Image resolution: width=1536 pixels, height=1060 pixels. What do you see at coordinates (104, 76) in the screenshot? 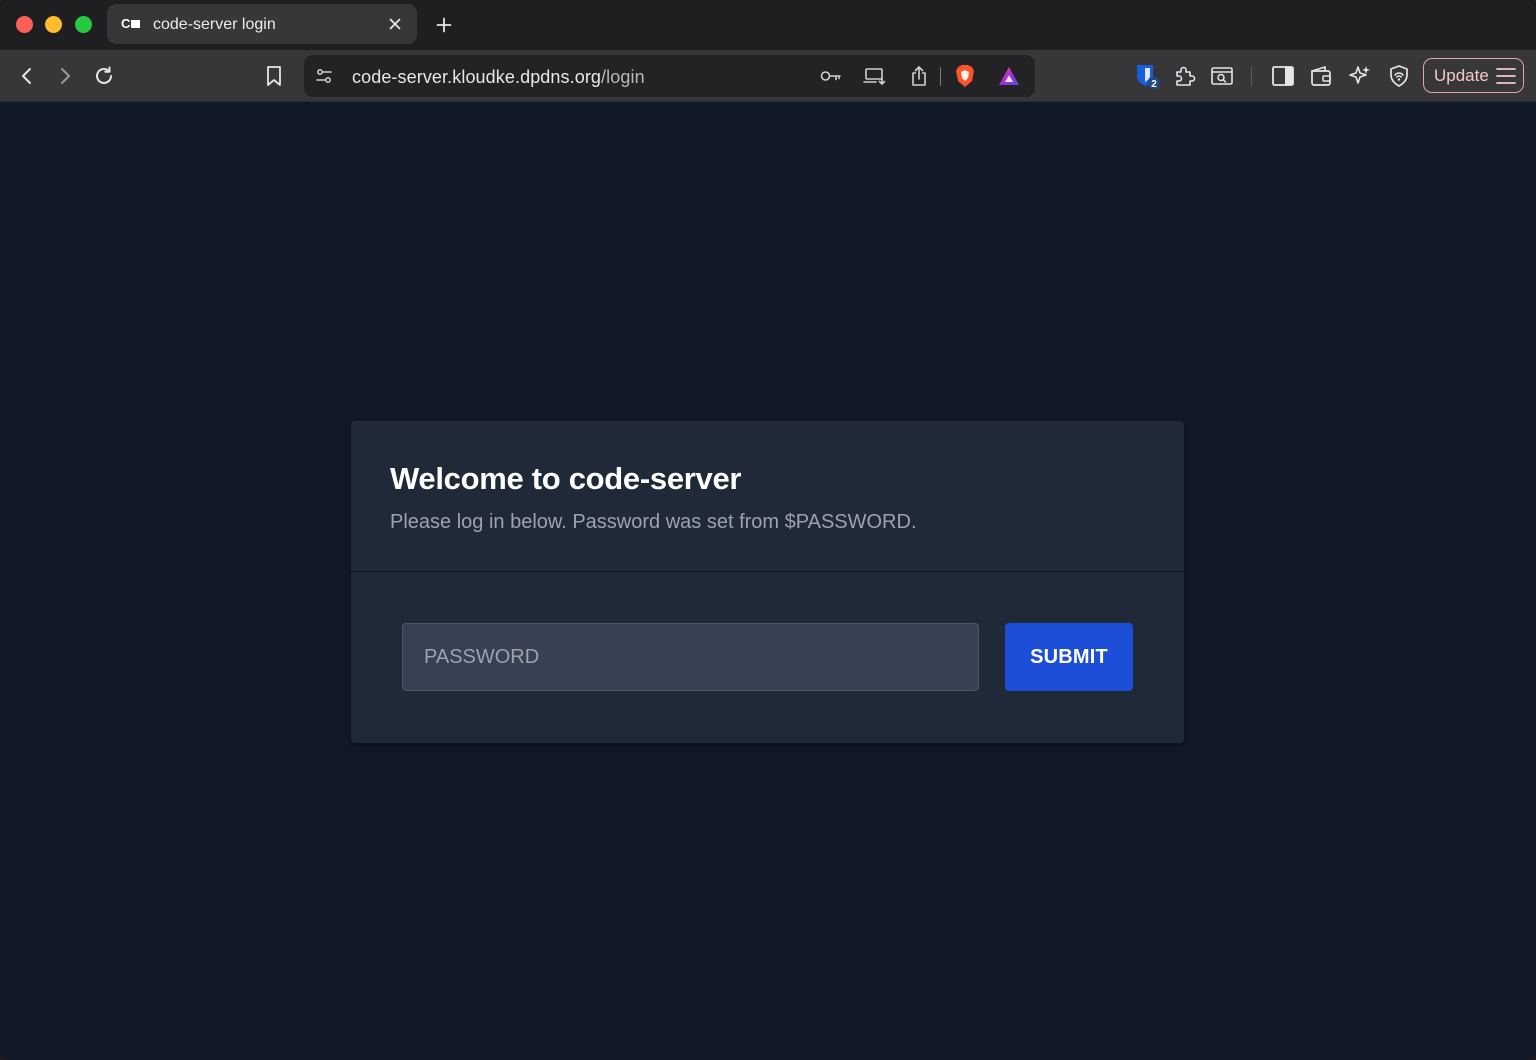
I see `reload-icon` at bounding box center [104, 76].